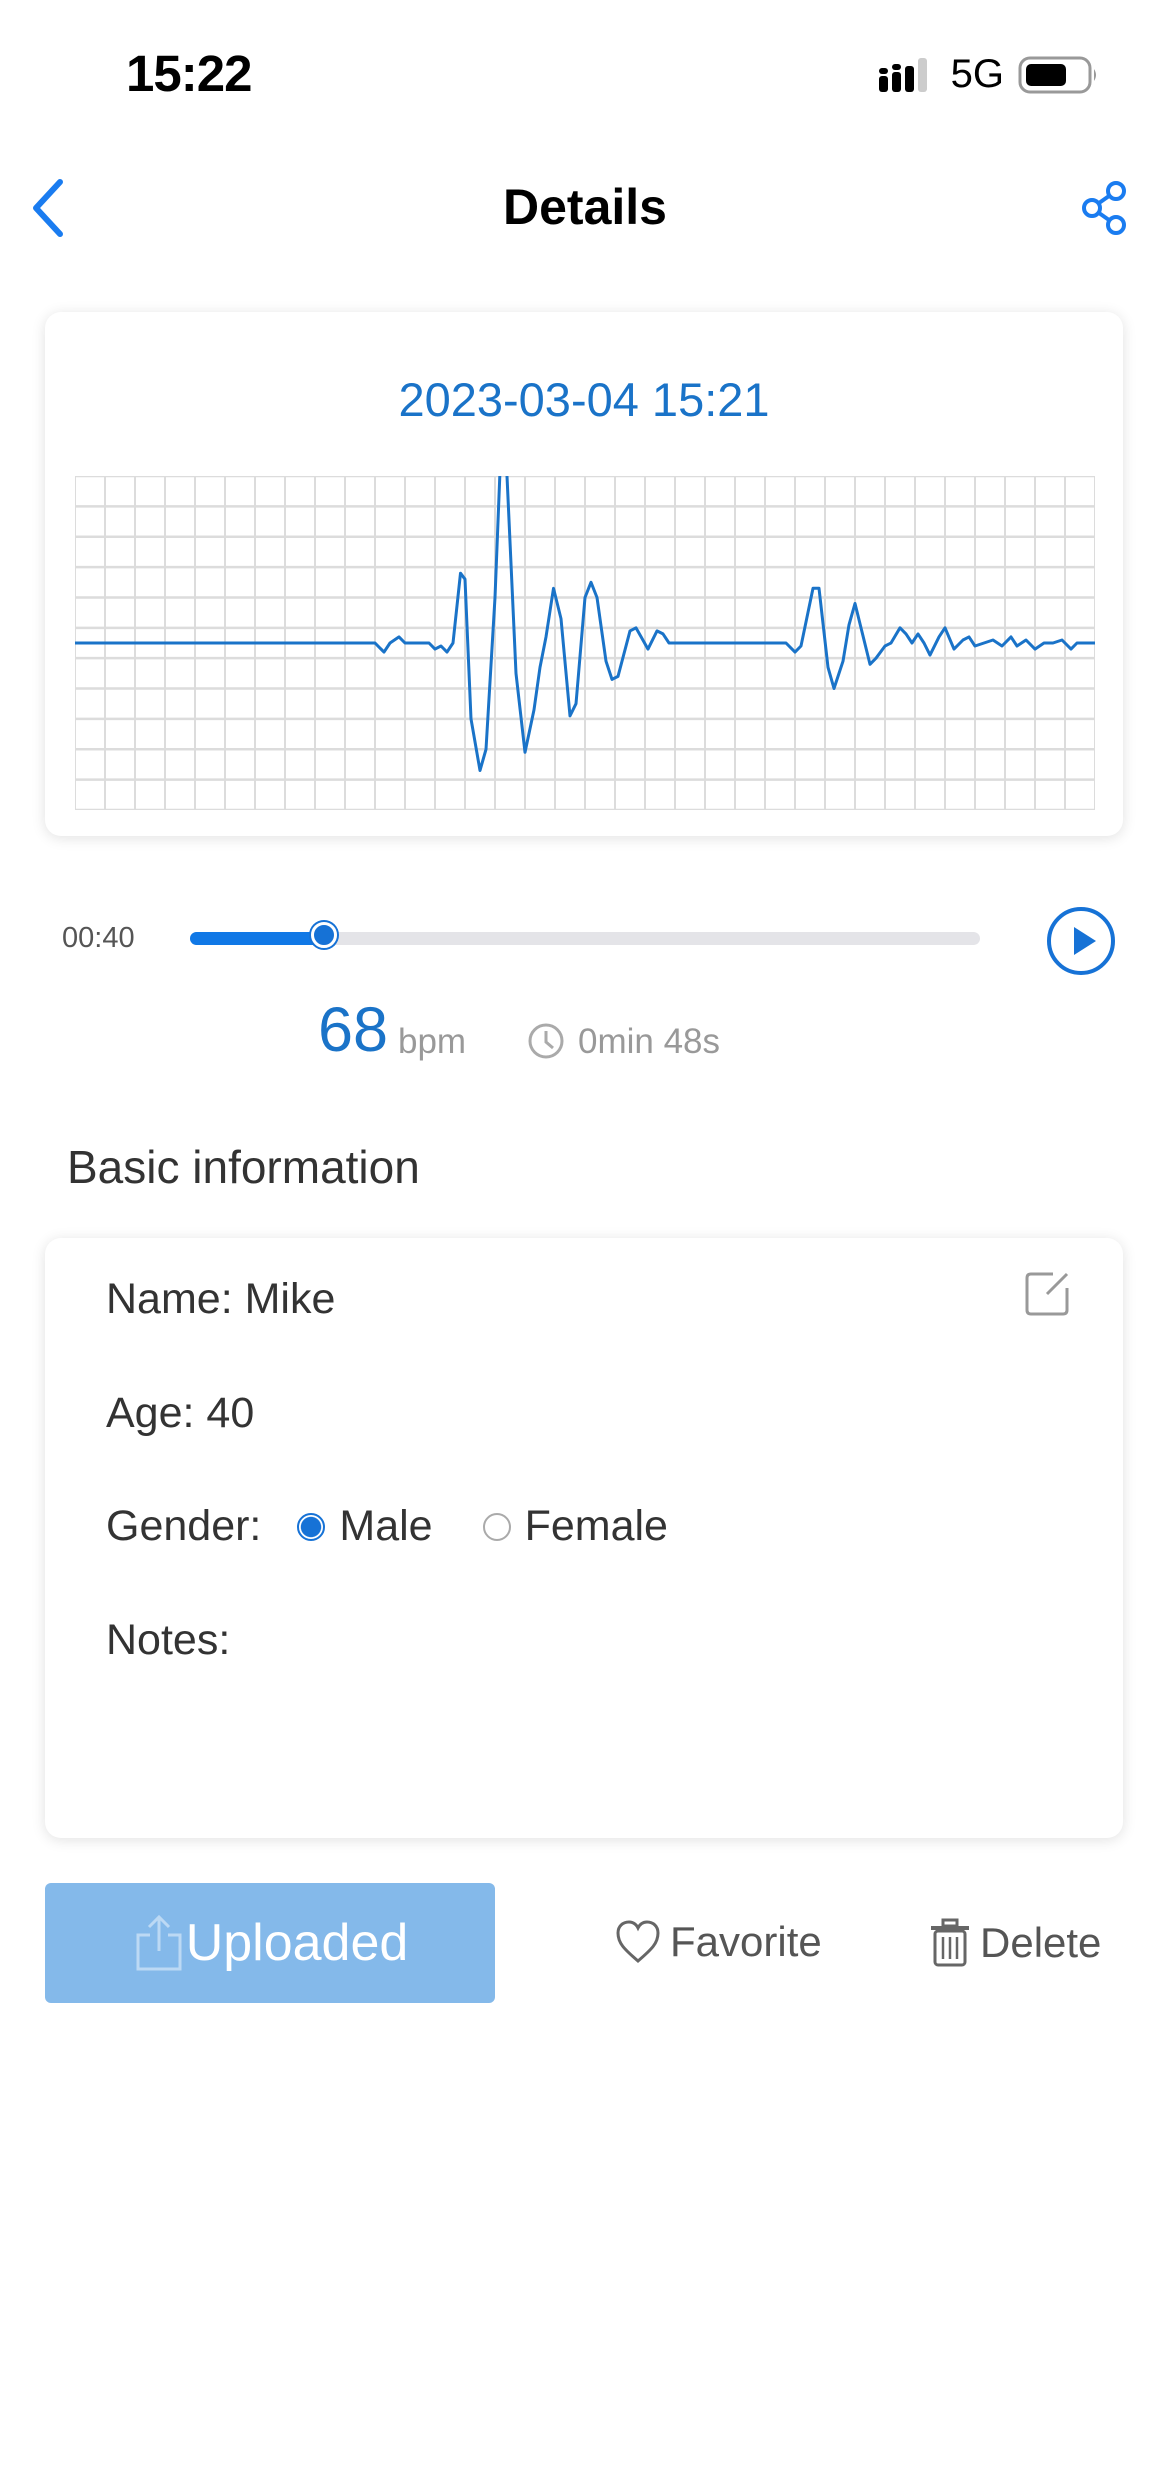 This screenshot has width=1170, height=2484. What do you see at coordinates (353, 1030) in the screenshot?
I see `heart-rate-value: 68` at bounding box center [353, 1030].